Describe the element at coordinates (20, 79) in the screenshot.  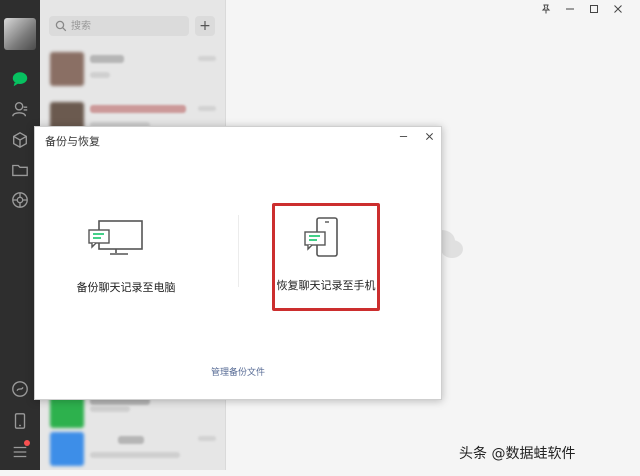
I see `chat-icon` at that location.